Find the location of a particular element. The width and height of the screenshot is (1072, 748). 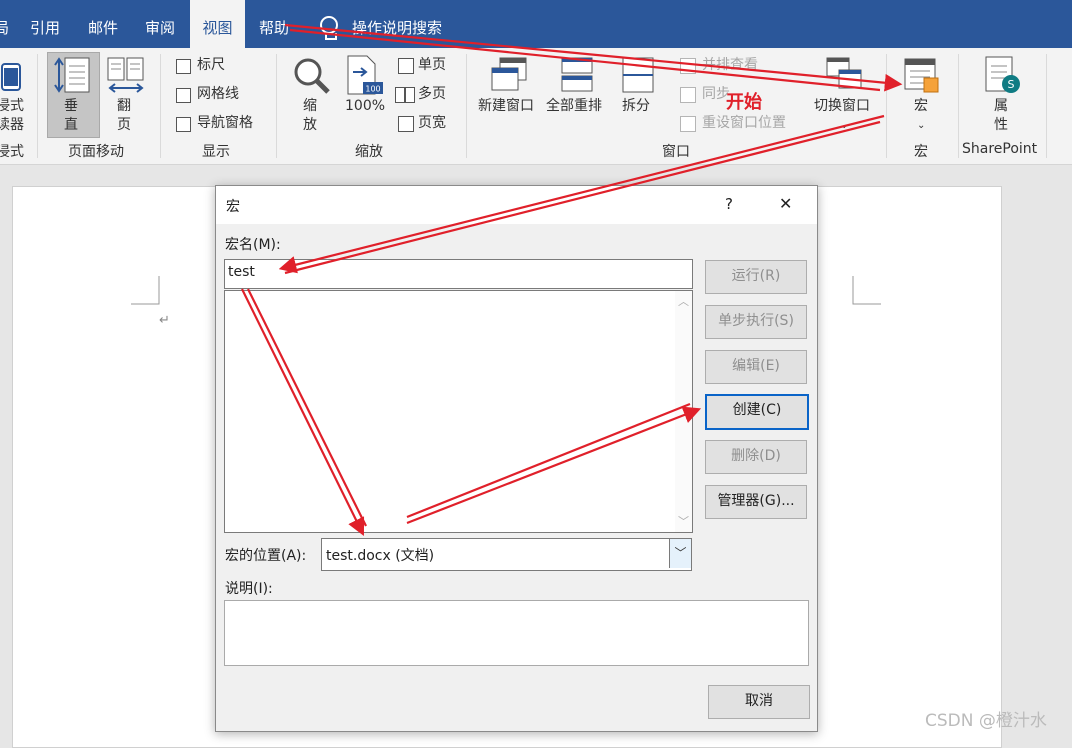

dialog-title: 宏 is located at coordinates (233, 207).